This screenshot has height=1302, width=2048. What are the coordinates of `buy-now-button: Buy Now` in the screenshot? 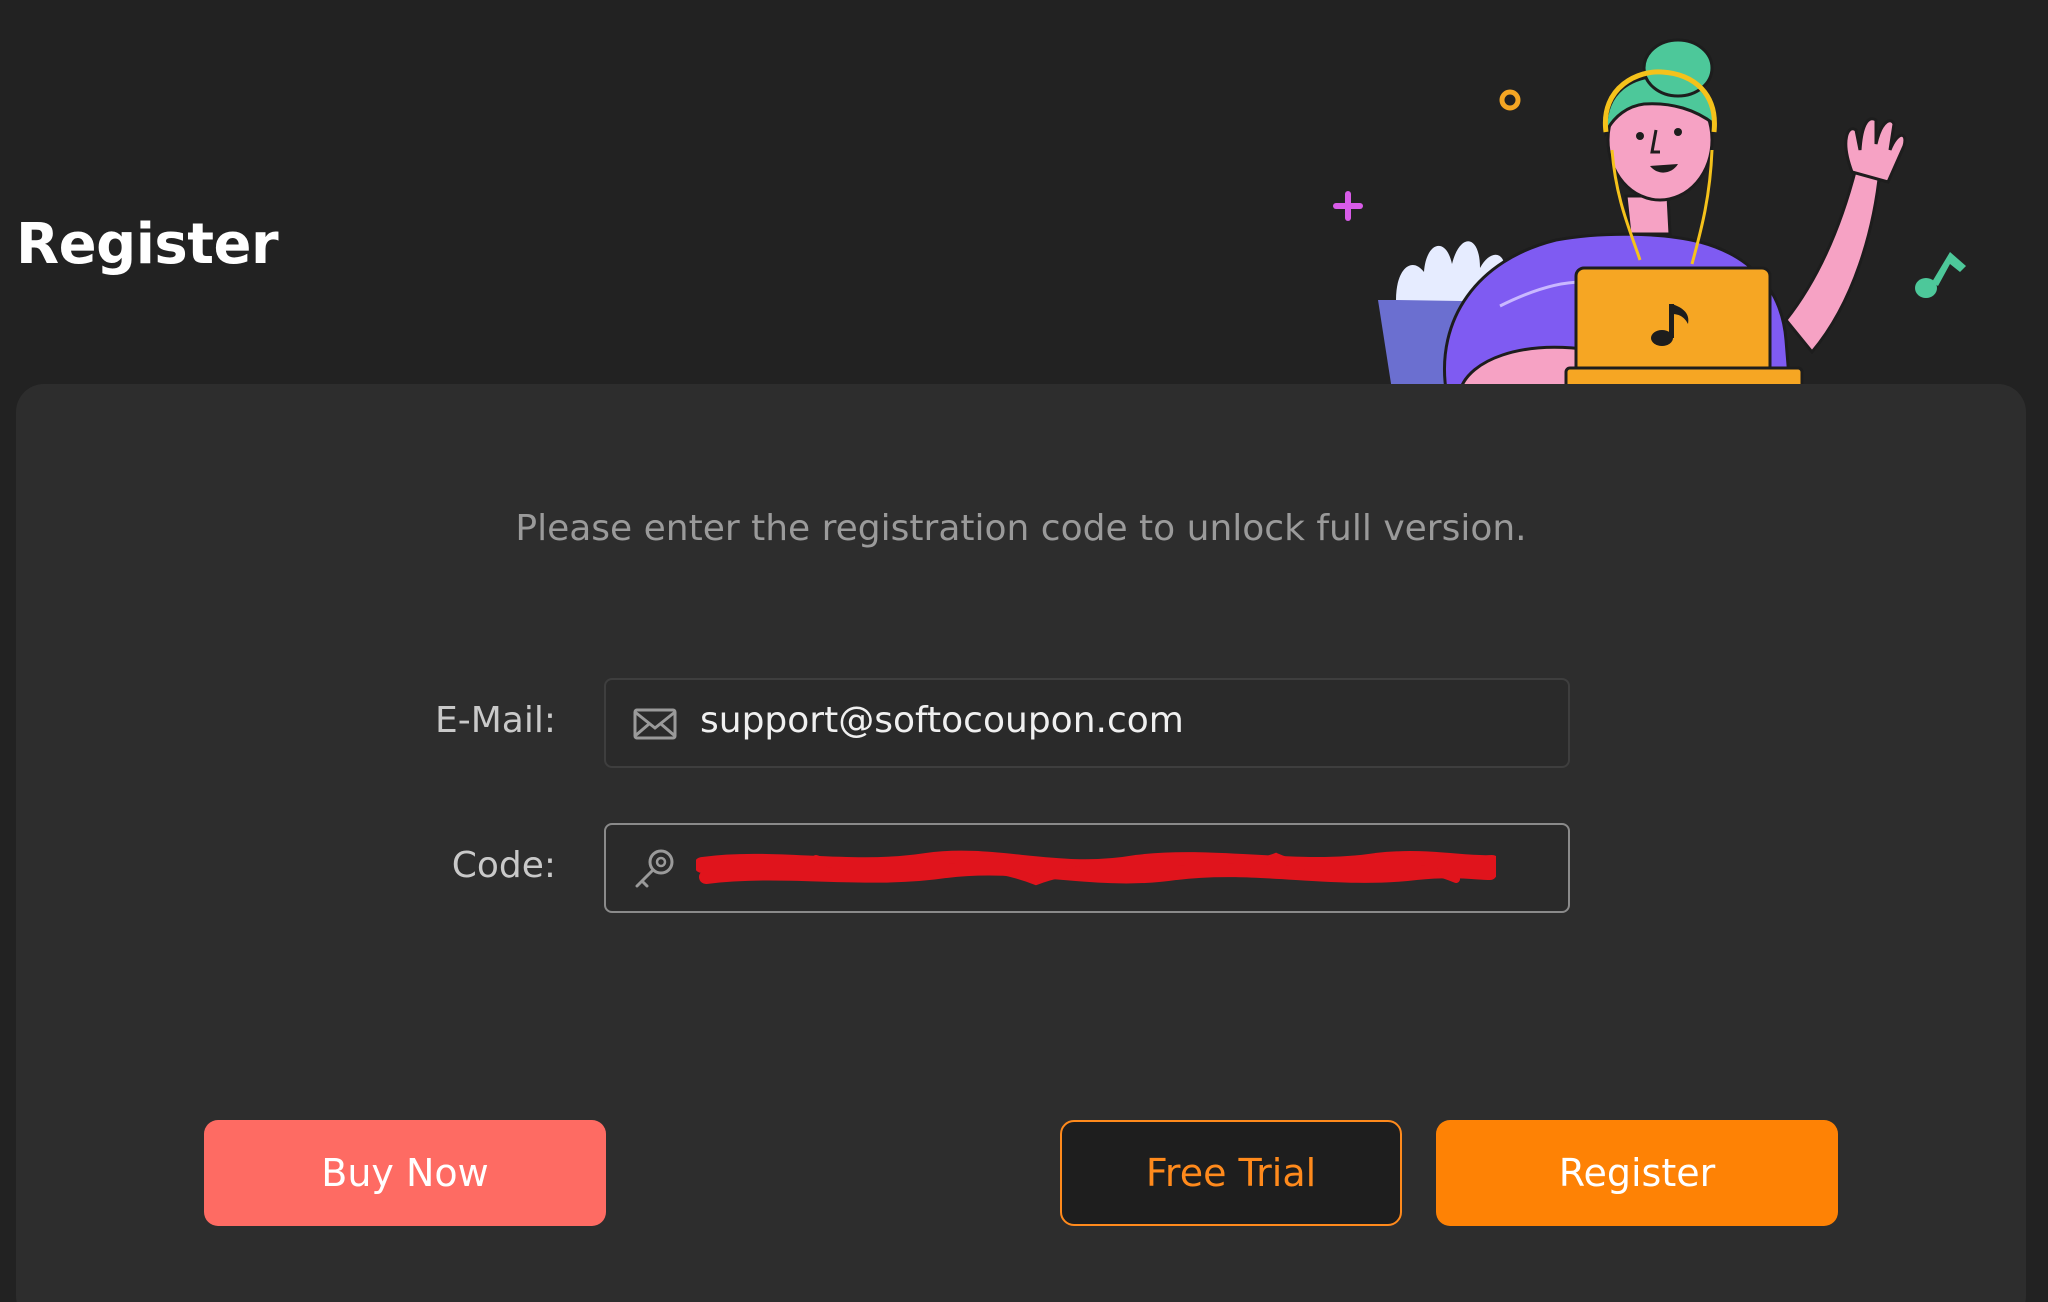 It's located at (405, 1173).